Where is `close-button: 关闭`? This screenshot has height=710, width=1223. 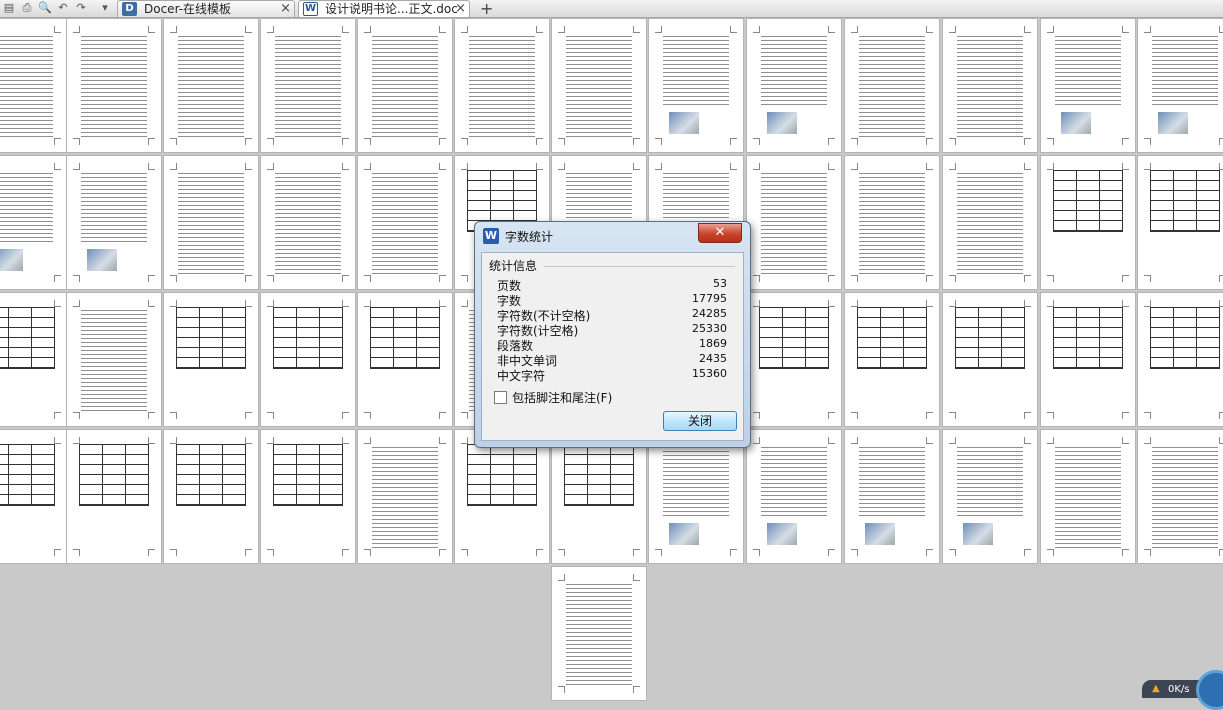
close-button: 关闭 is located at coordinates (700, 421).